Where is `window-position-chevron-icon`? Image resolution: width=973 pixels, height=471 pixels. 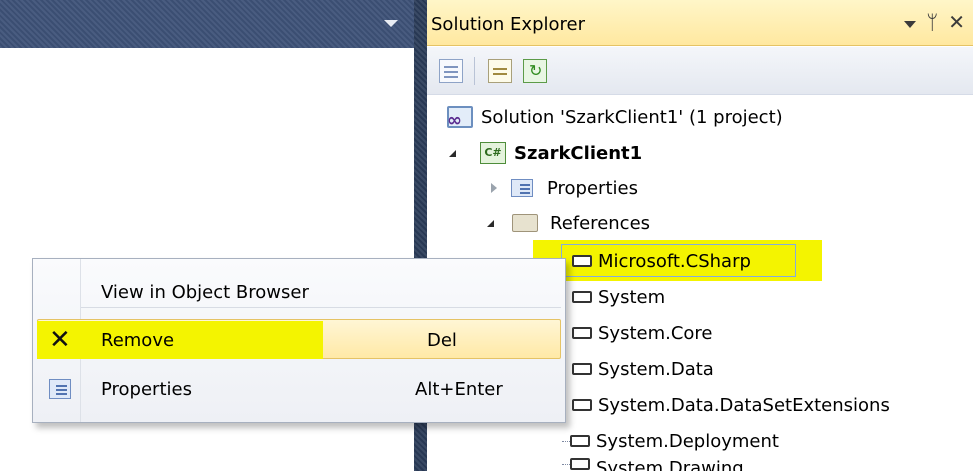
window-position-chevron-icon is located at coordinates (910, 24).